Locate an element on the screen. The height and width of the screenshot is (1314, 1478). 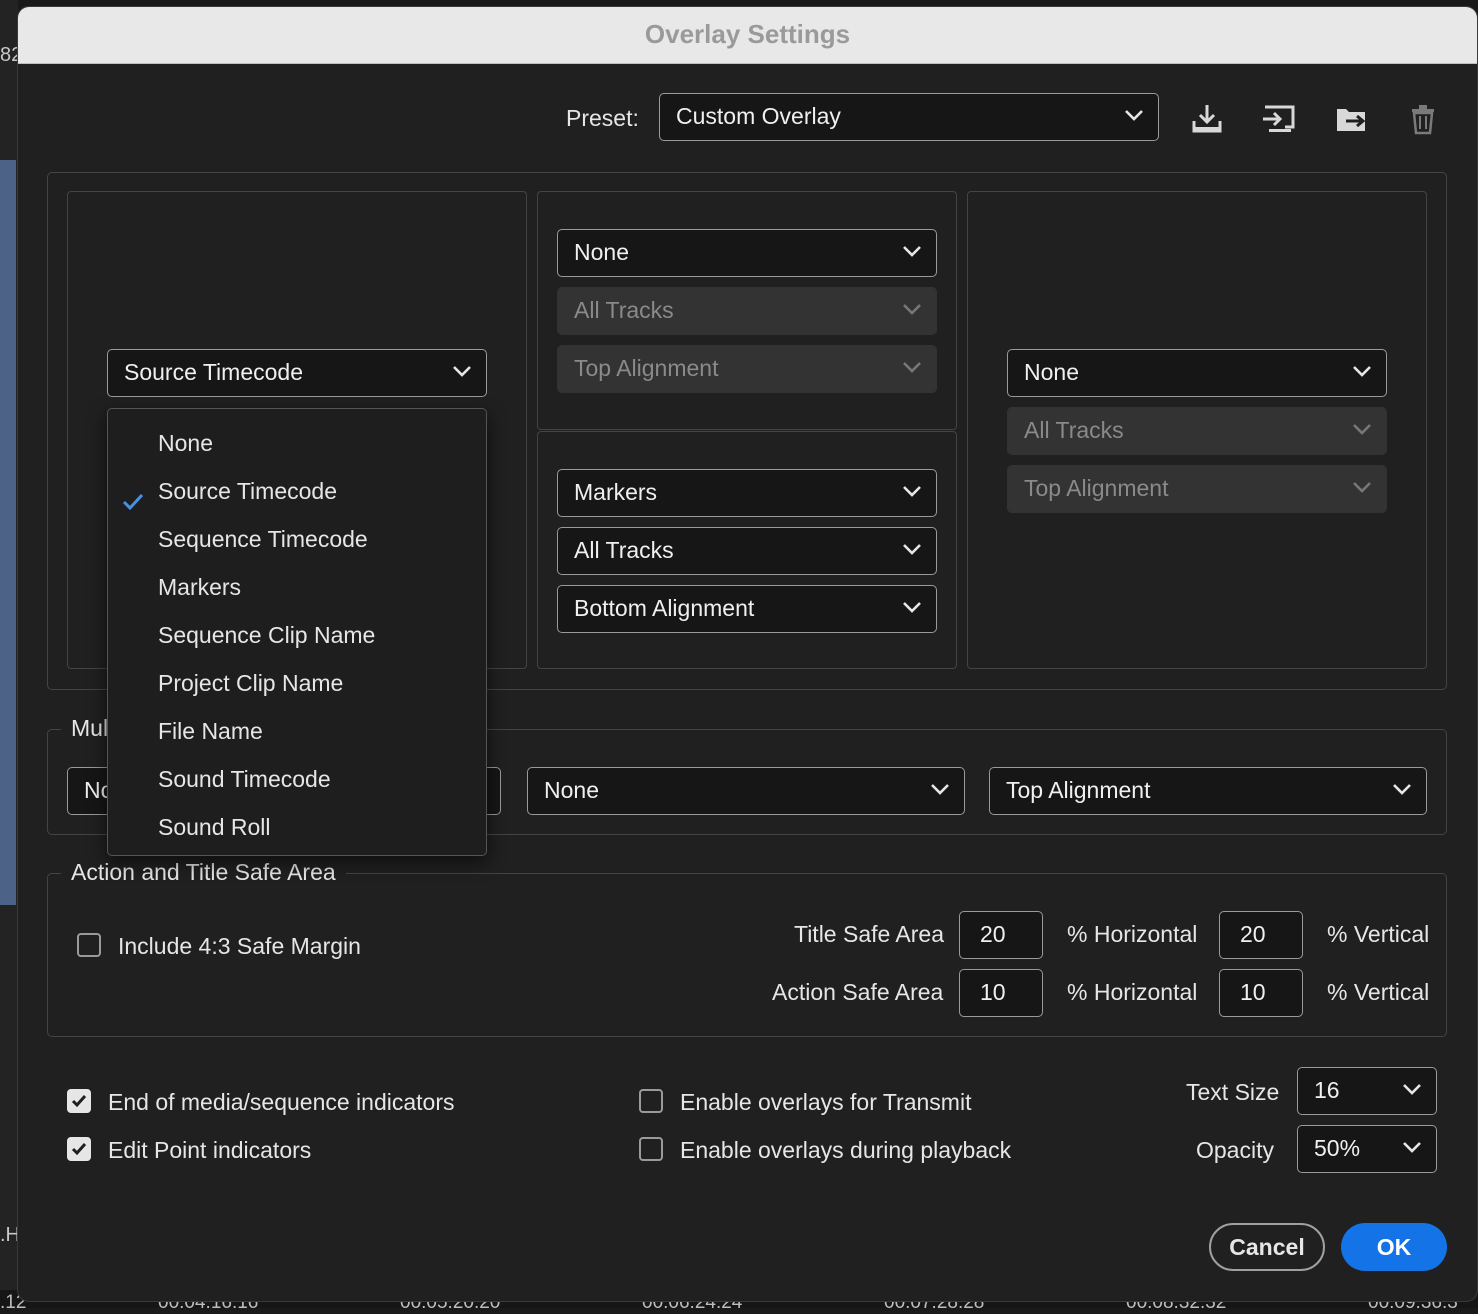
top-center-alignment-value: Top Alignment is located at coordinates (646, 368).